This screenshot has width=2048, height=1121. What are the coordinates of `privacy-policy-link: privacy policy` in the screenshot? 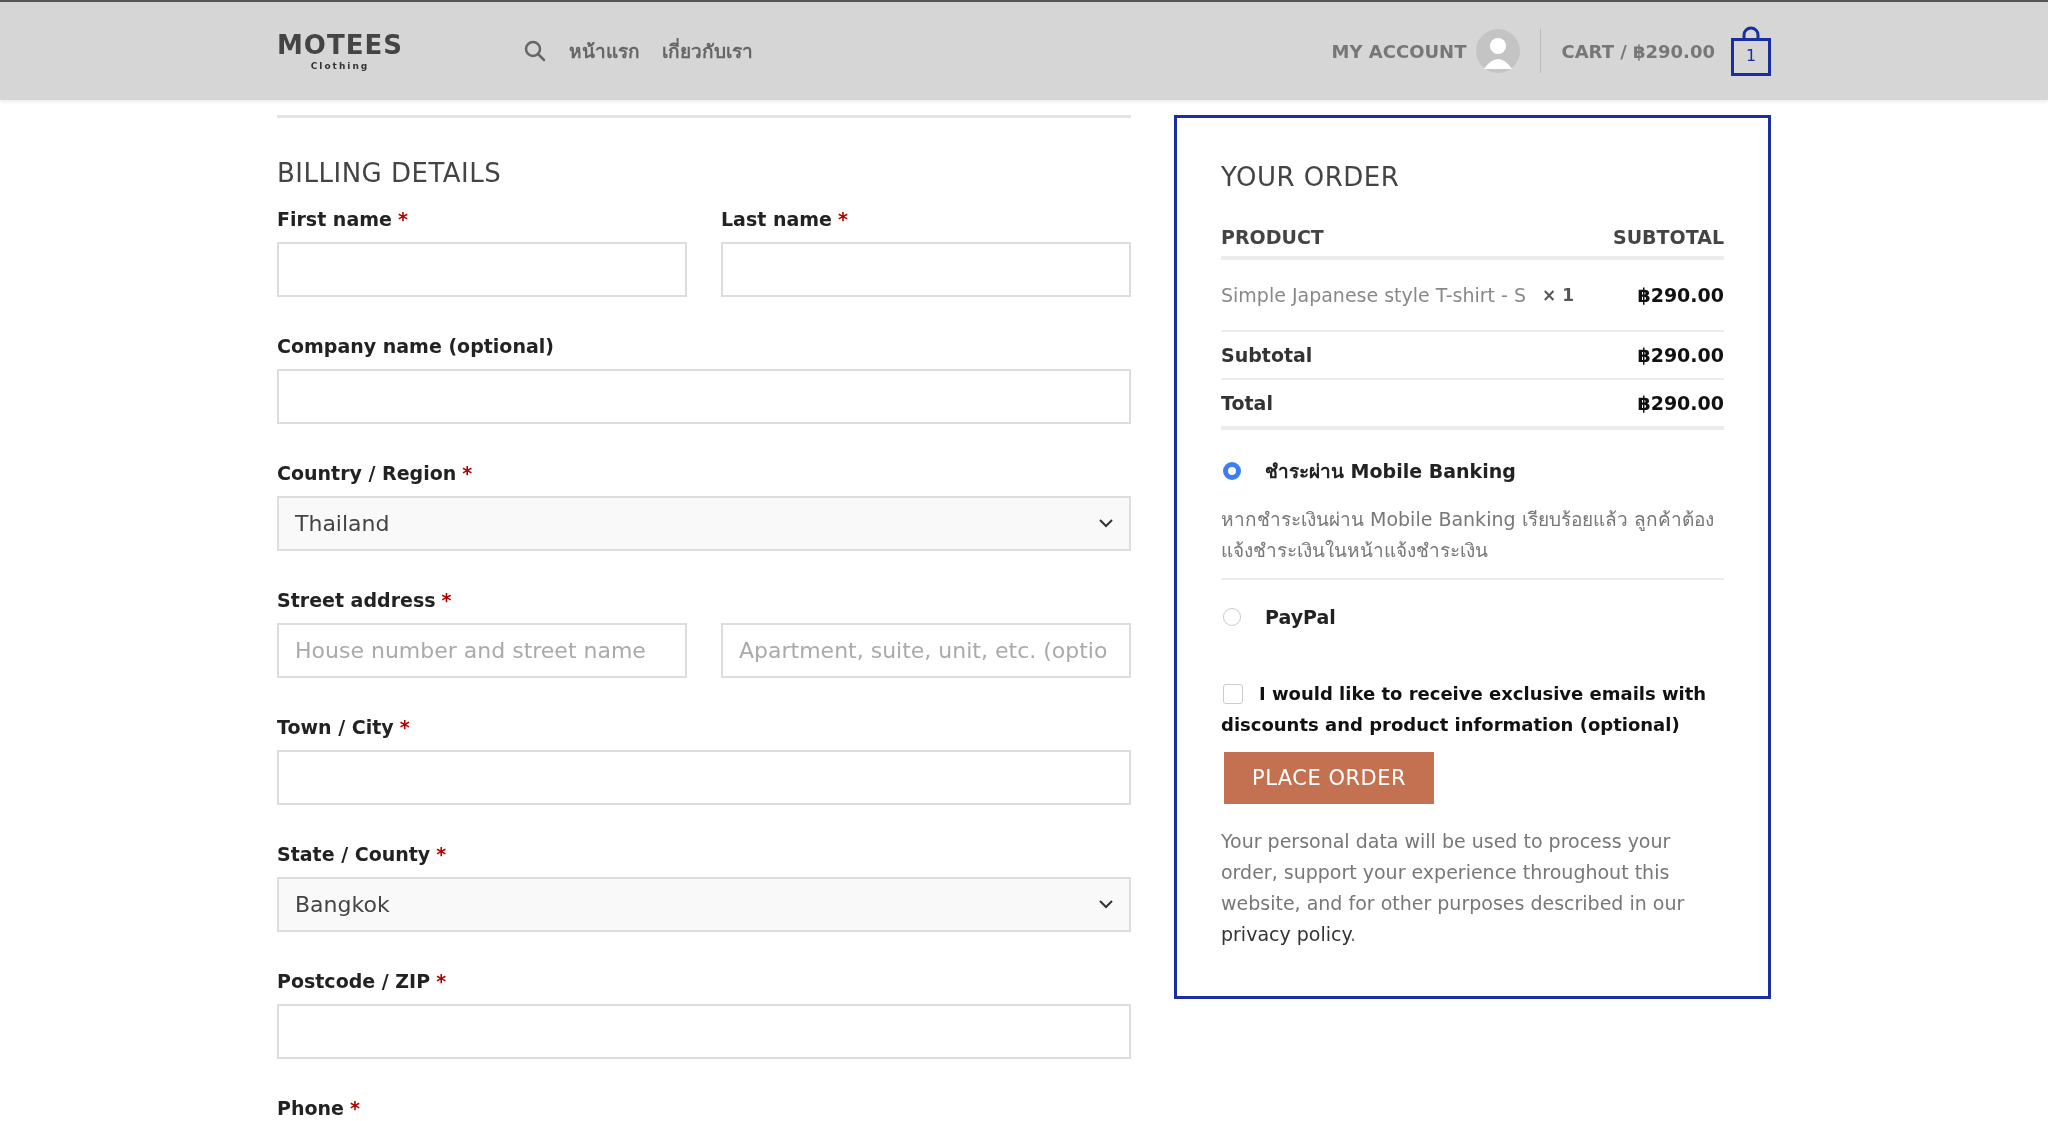 It's located at (1285, 934).